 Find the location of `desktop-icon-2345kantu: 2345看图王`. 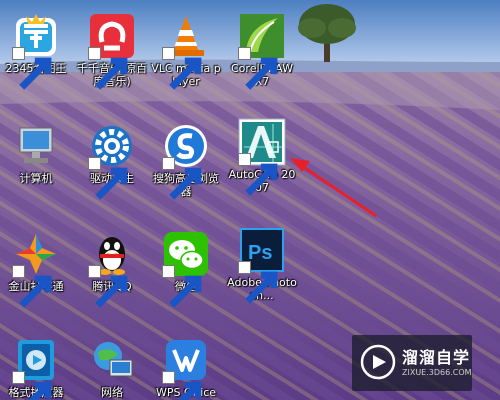

desktop-icon-2345kantu: 2345看图王 is located at coordinates (36, 51).